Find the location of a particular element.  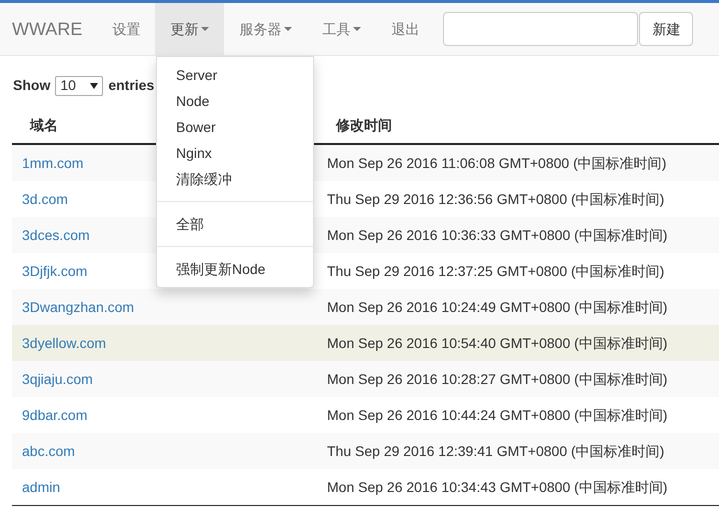

table-cell-text: Mon Sep 26 2016 10:24:49 GMT+0800 (中国标准时间) is located at coordinates (497, 307).